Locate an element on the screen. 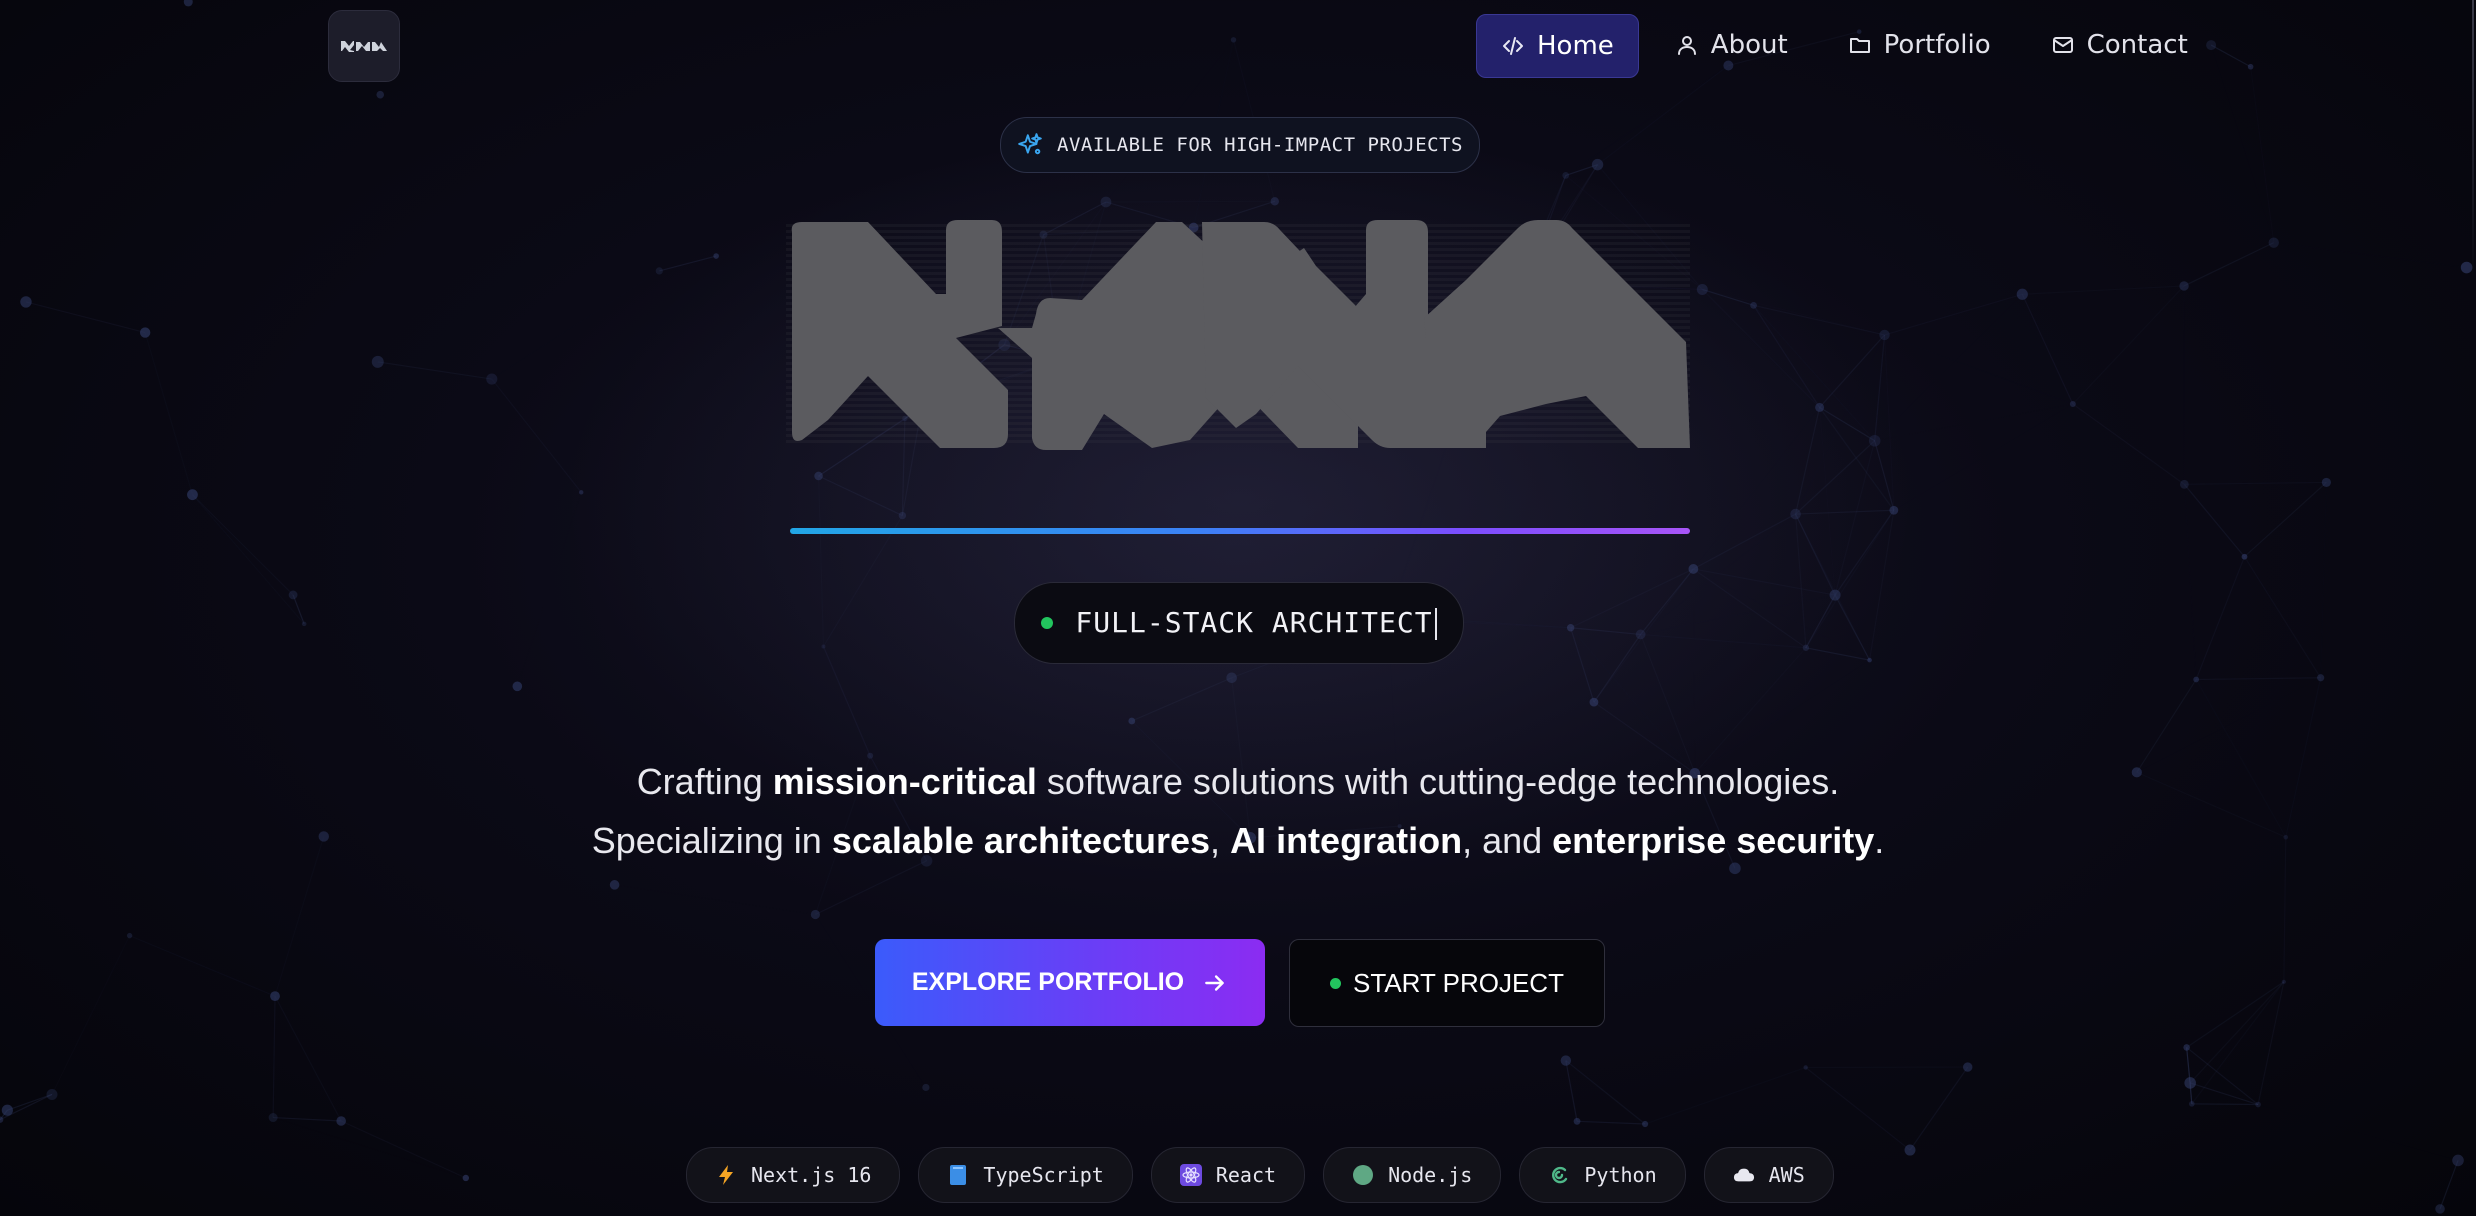 This screenshot has height=1216, width=2476. user-icon is located at coordinates (1686, 45).